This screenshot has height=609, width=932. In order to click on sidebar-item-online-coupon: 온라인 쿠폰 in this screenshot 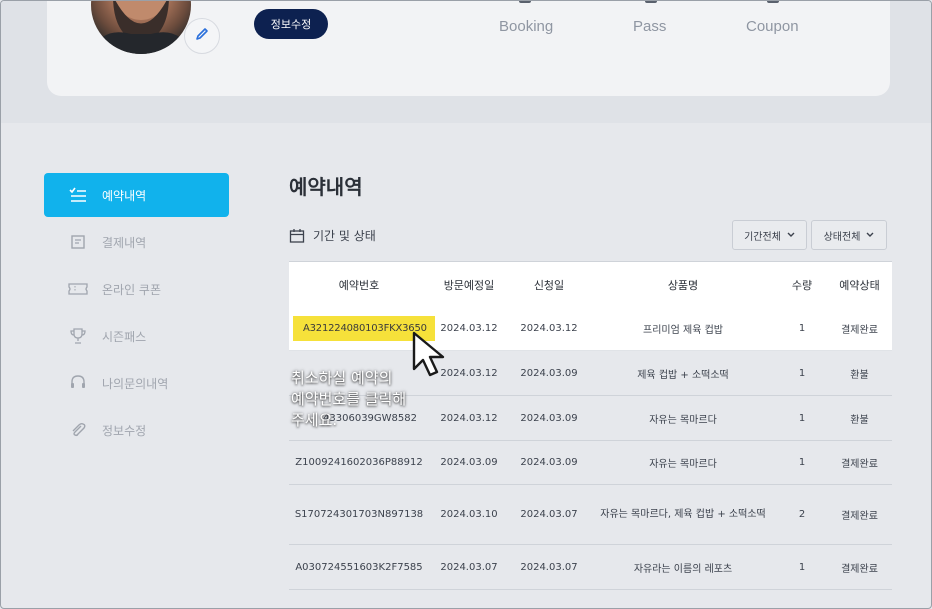, I will do `click(136, 289)`.